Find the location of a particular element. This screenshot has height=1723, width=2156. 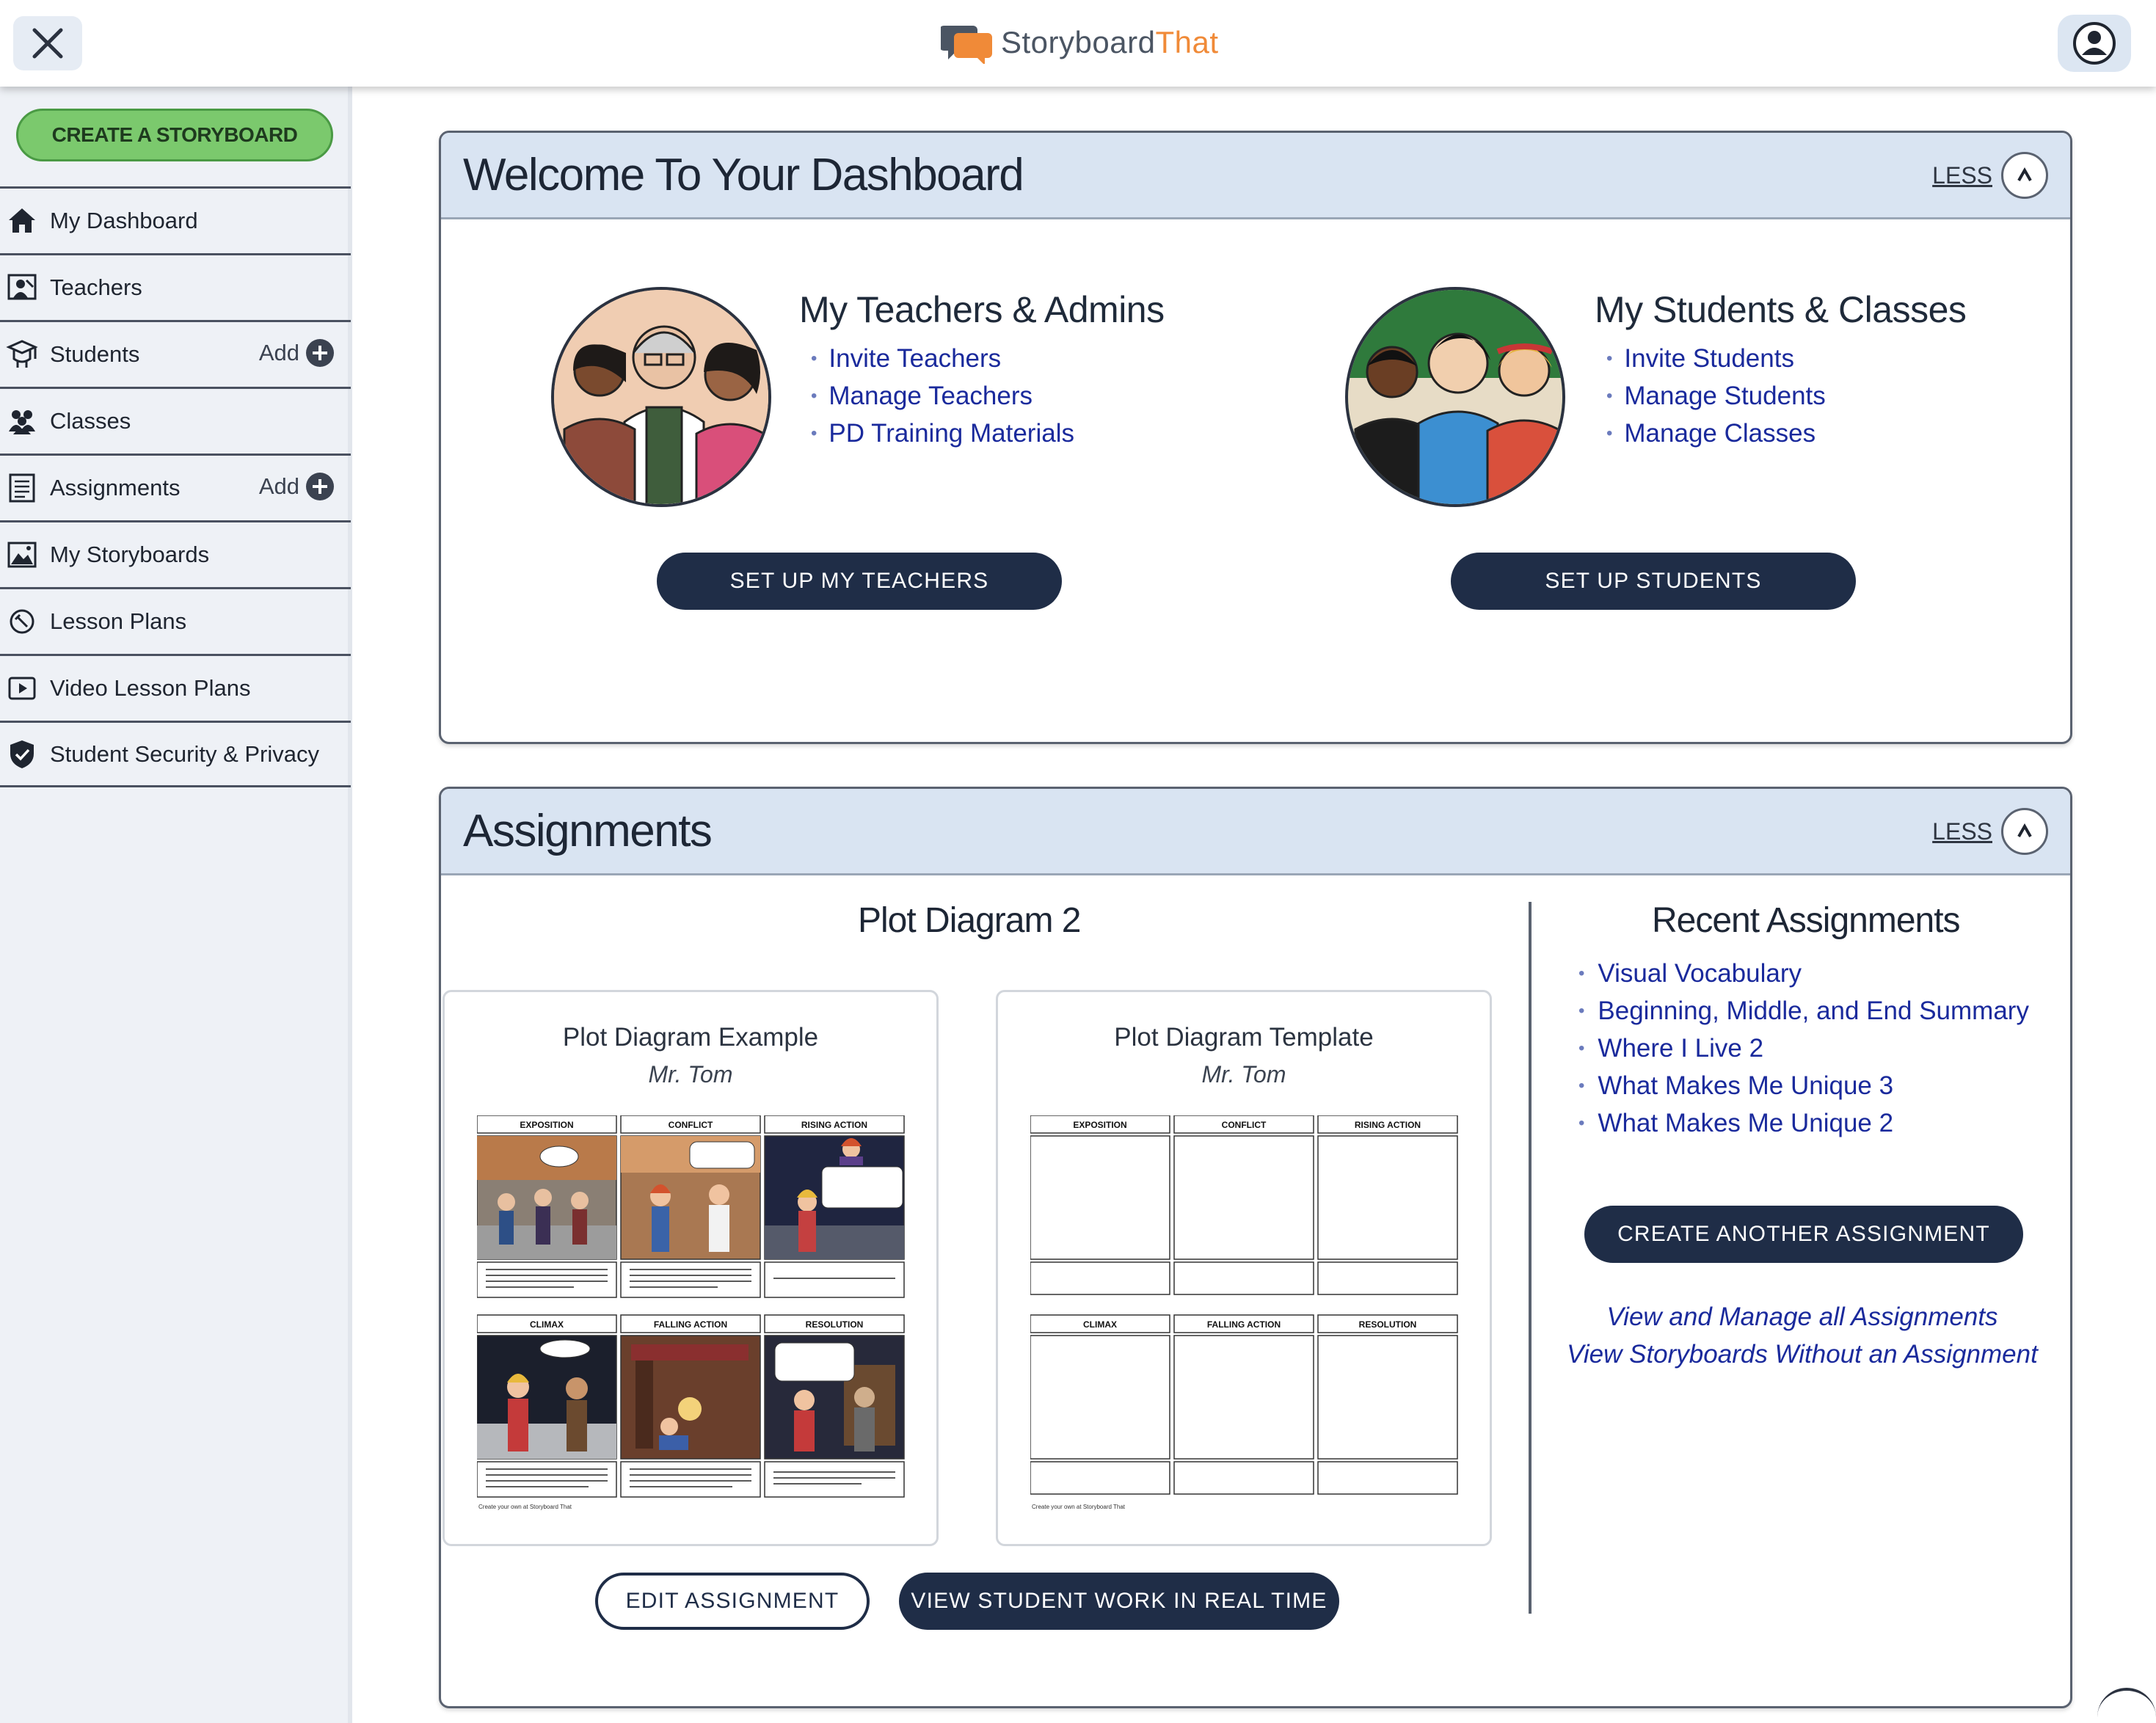

close-icon is located at coordinates (47, 43).